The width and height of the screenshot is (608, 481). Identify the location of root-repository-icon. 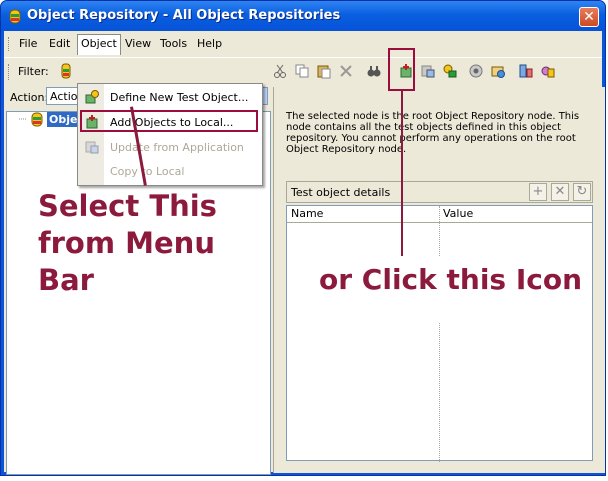
(37, 119).